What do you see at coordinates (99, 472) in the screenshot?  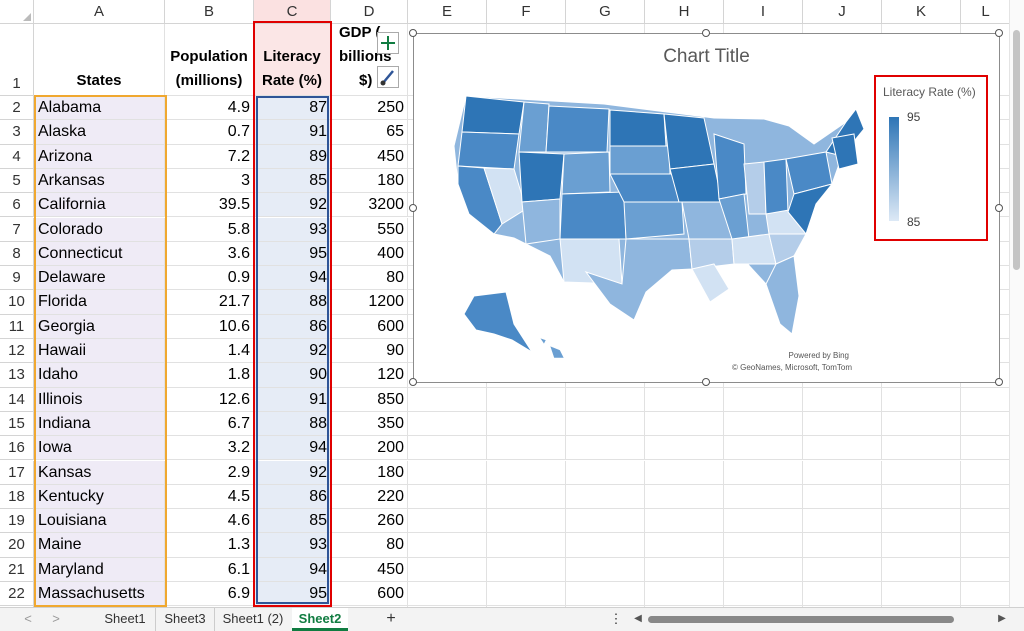 I see `state-cell: Kansas` at bounding box center [99, 472].